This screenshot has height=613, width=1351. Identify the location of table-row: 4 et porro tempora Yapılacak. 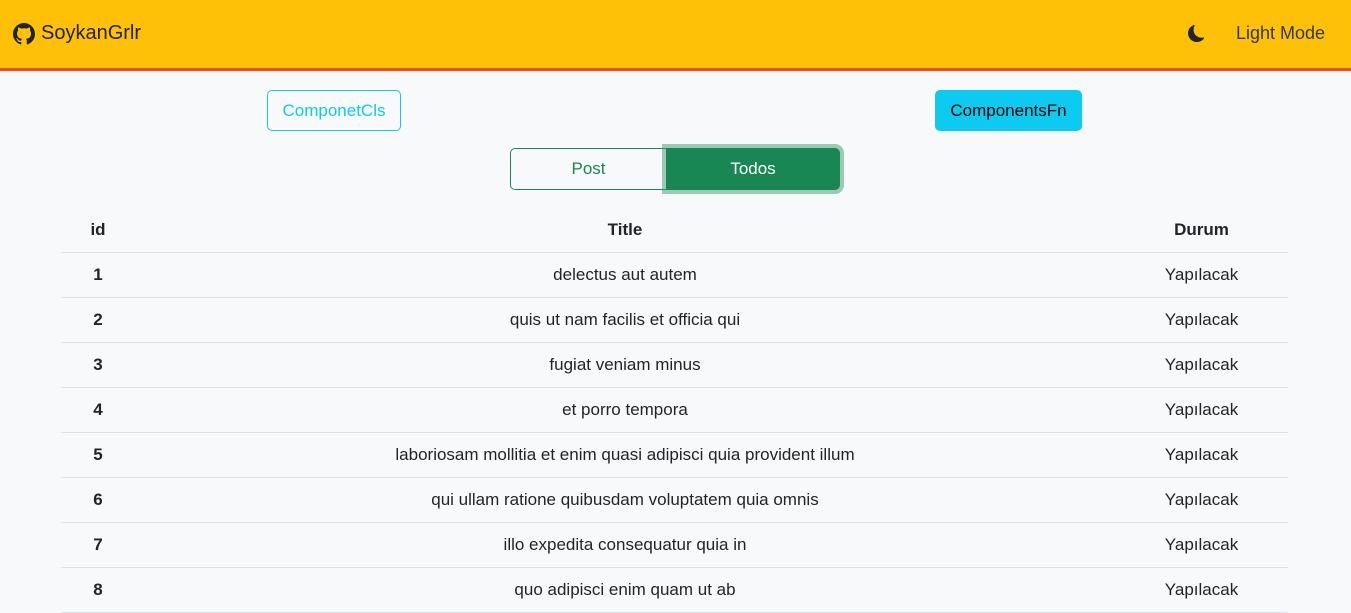
(674, 410).